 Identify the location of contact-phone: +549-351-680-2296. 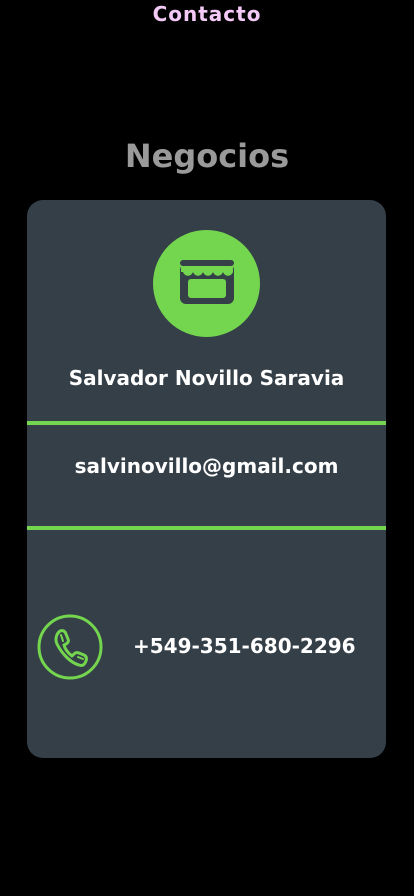
(244, 646).